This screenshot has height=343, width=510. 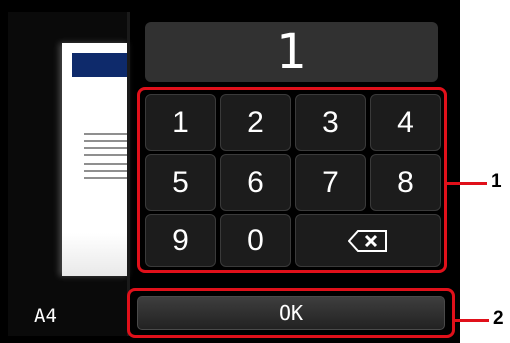 What do you see at coordinates (45, 316) in the screenshot?
I see `paper-size-label: A4` at bounding box center [45, 316].